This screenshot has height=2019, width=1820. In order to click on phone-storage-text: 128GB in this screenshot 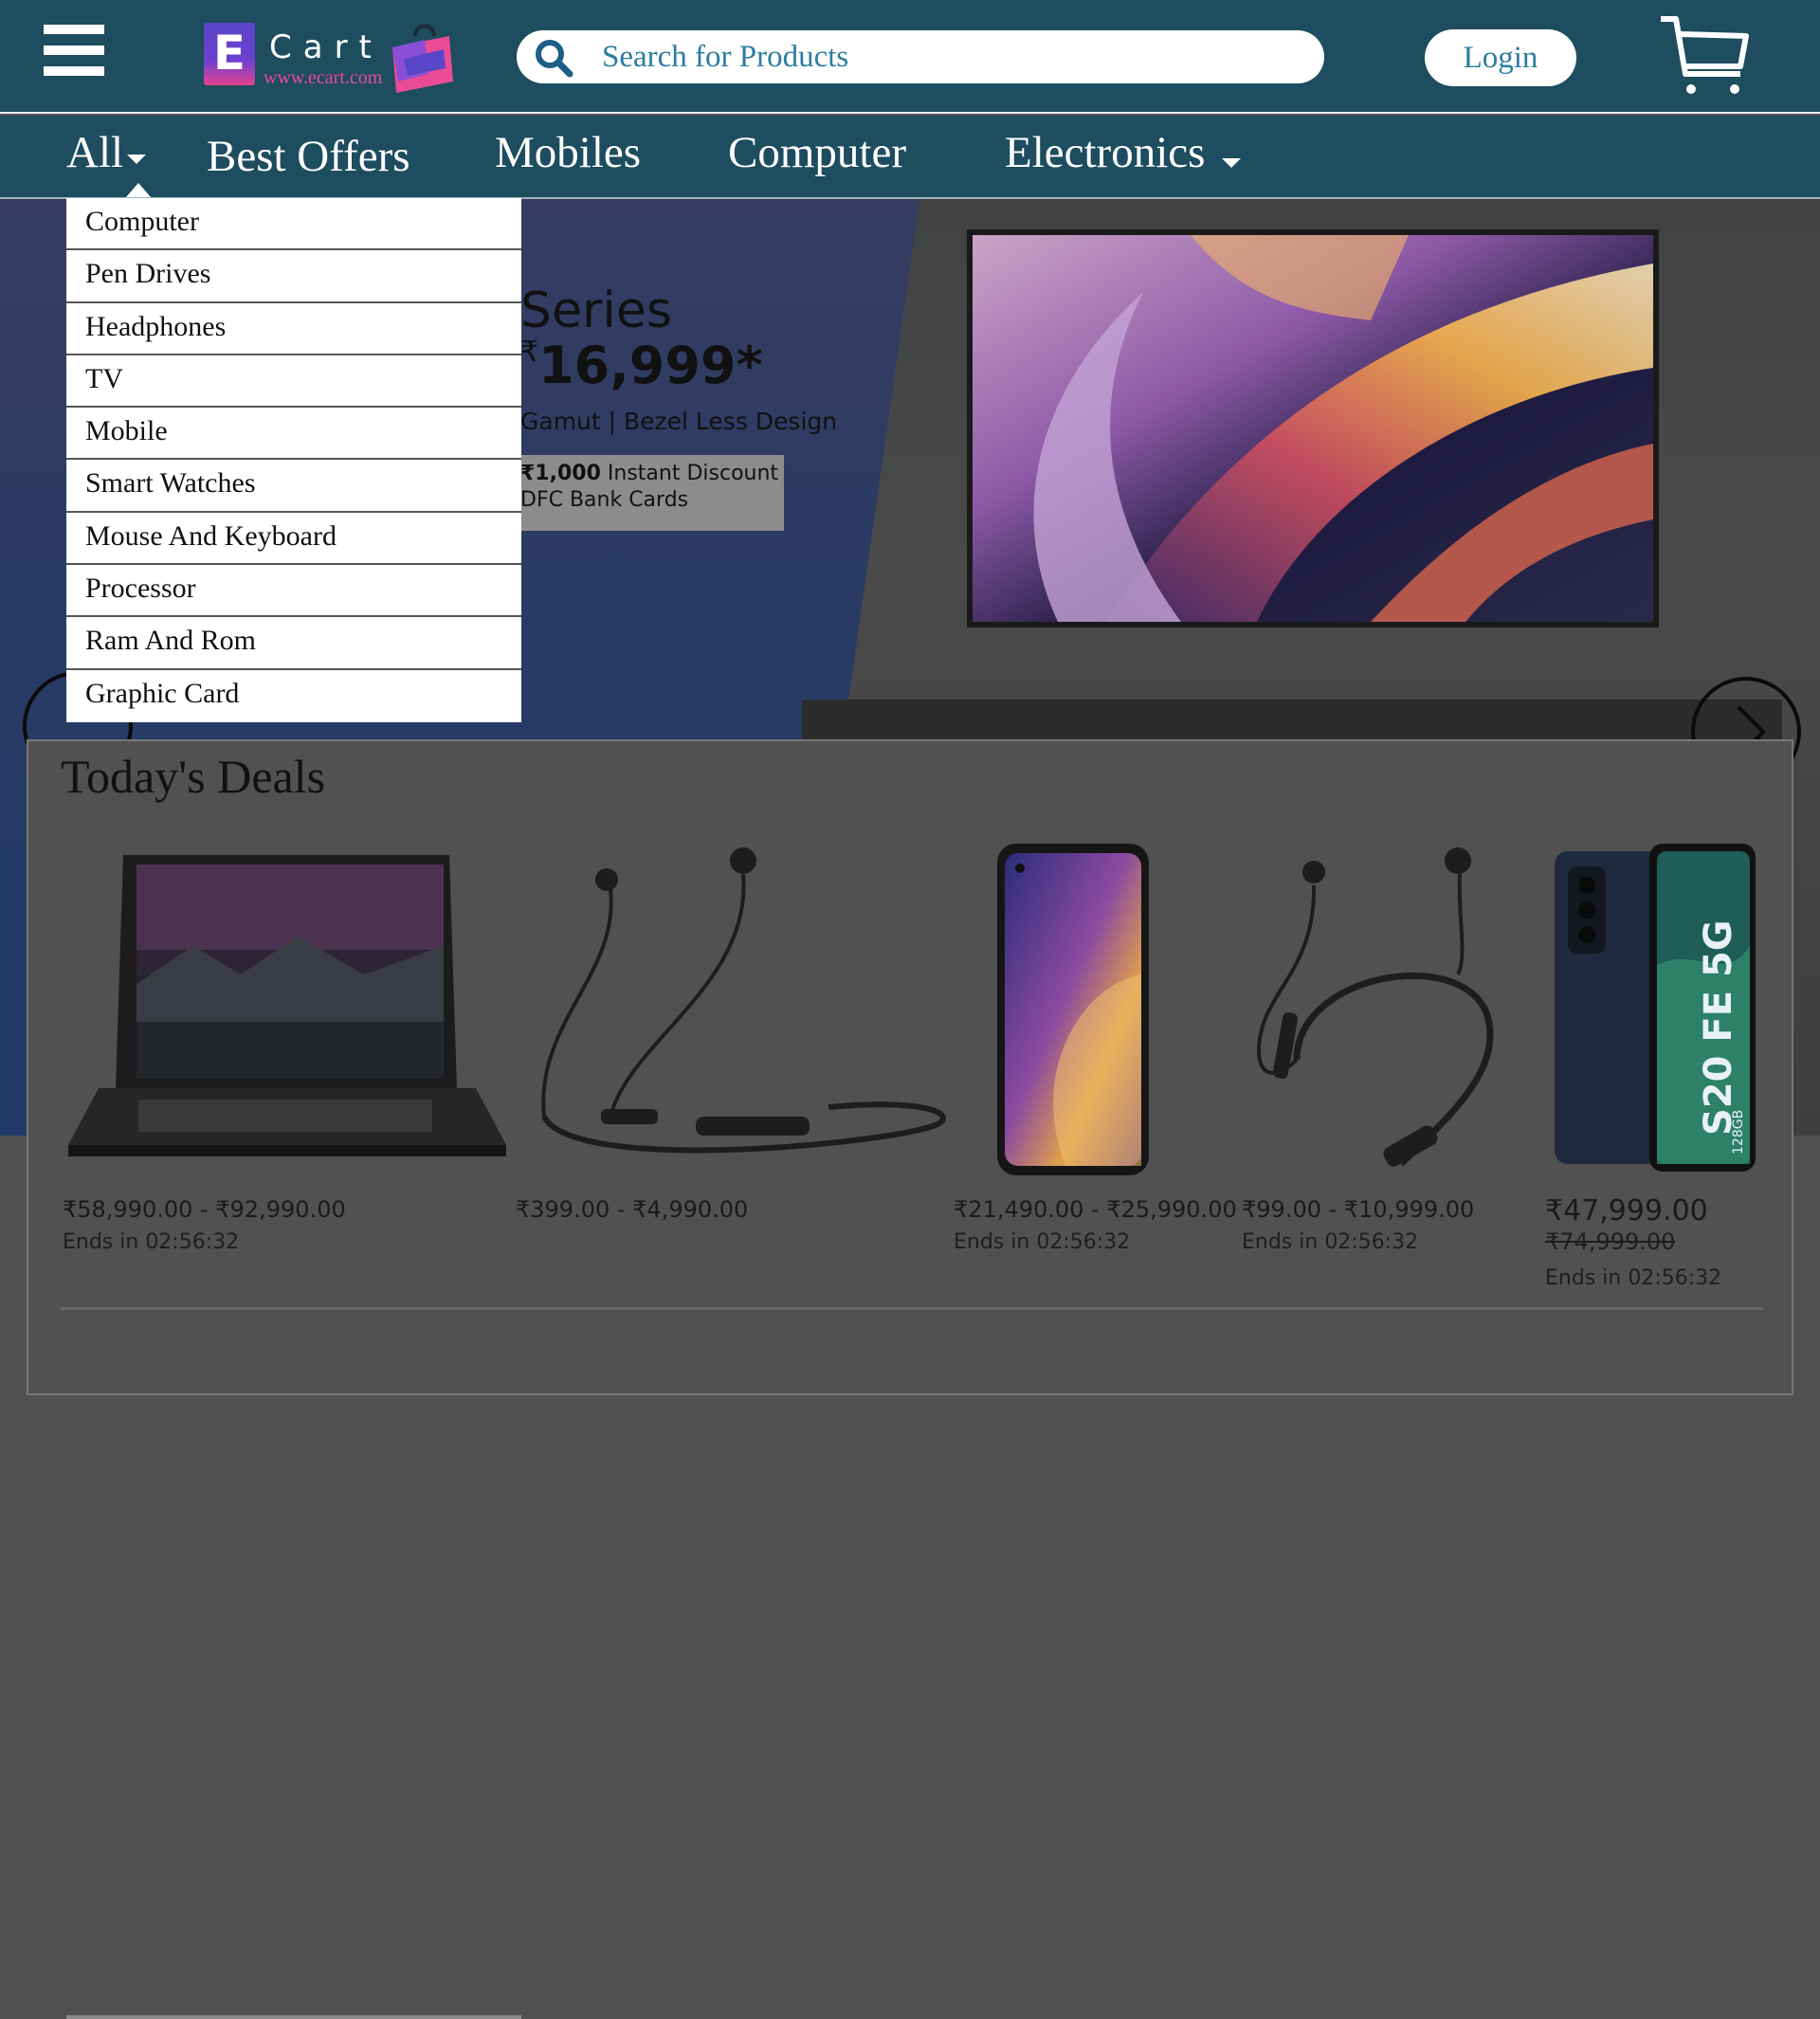, I will do `click(1738, 1132)`.